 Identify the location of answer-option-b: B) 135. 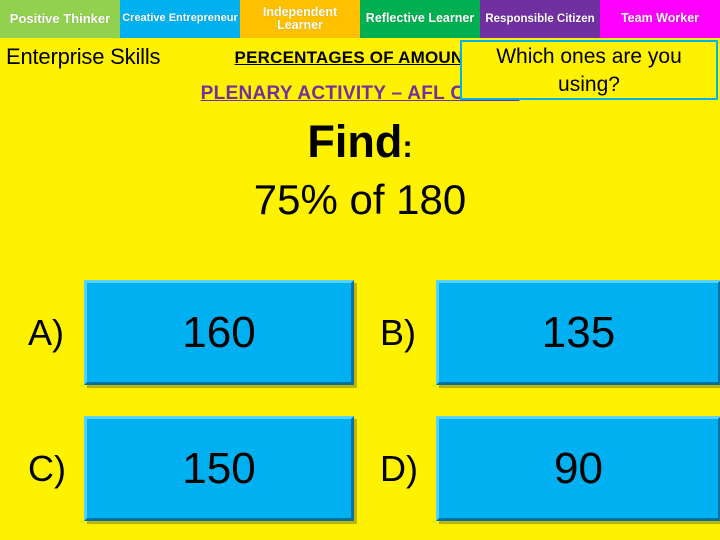
(550, 332).